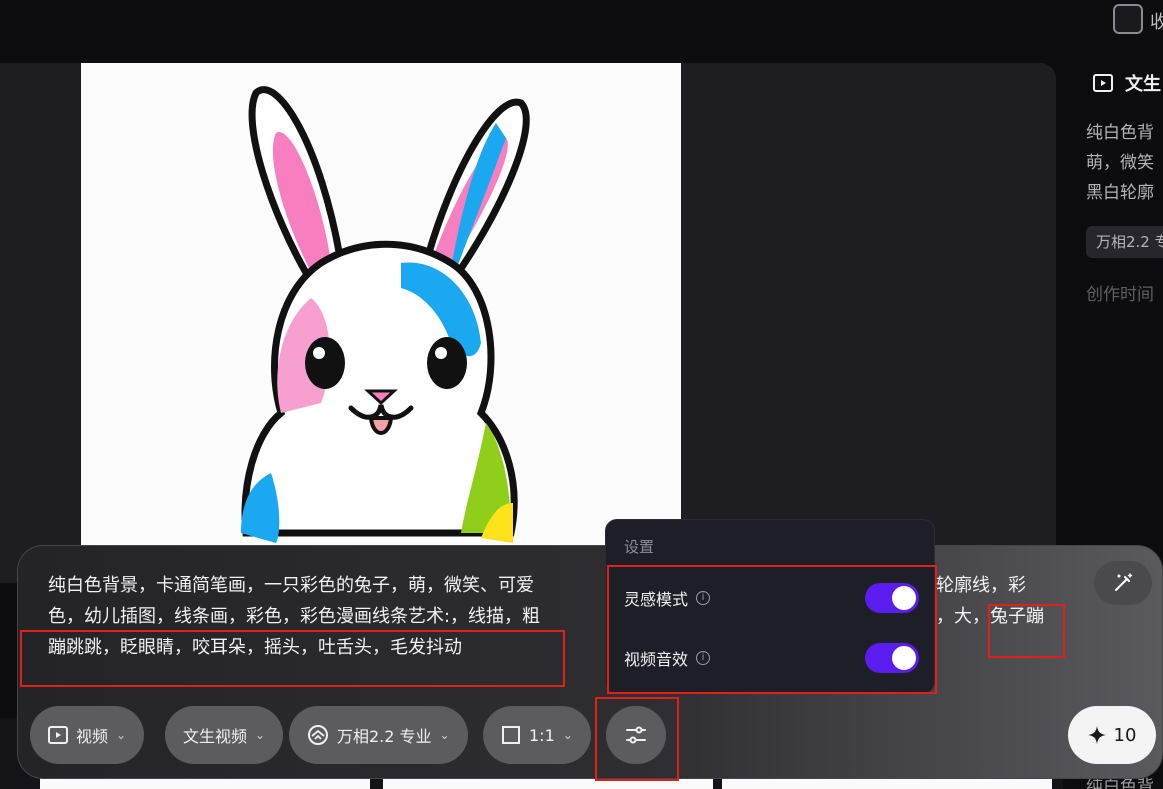 The height and width of the screenshot is (789, 1163). What do you see at coordinates (981, 585) in the screenshot?
I see `prompt-line-tail: 轮廓线，彩` at bounding box center [981, 585].